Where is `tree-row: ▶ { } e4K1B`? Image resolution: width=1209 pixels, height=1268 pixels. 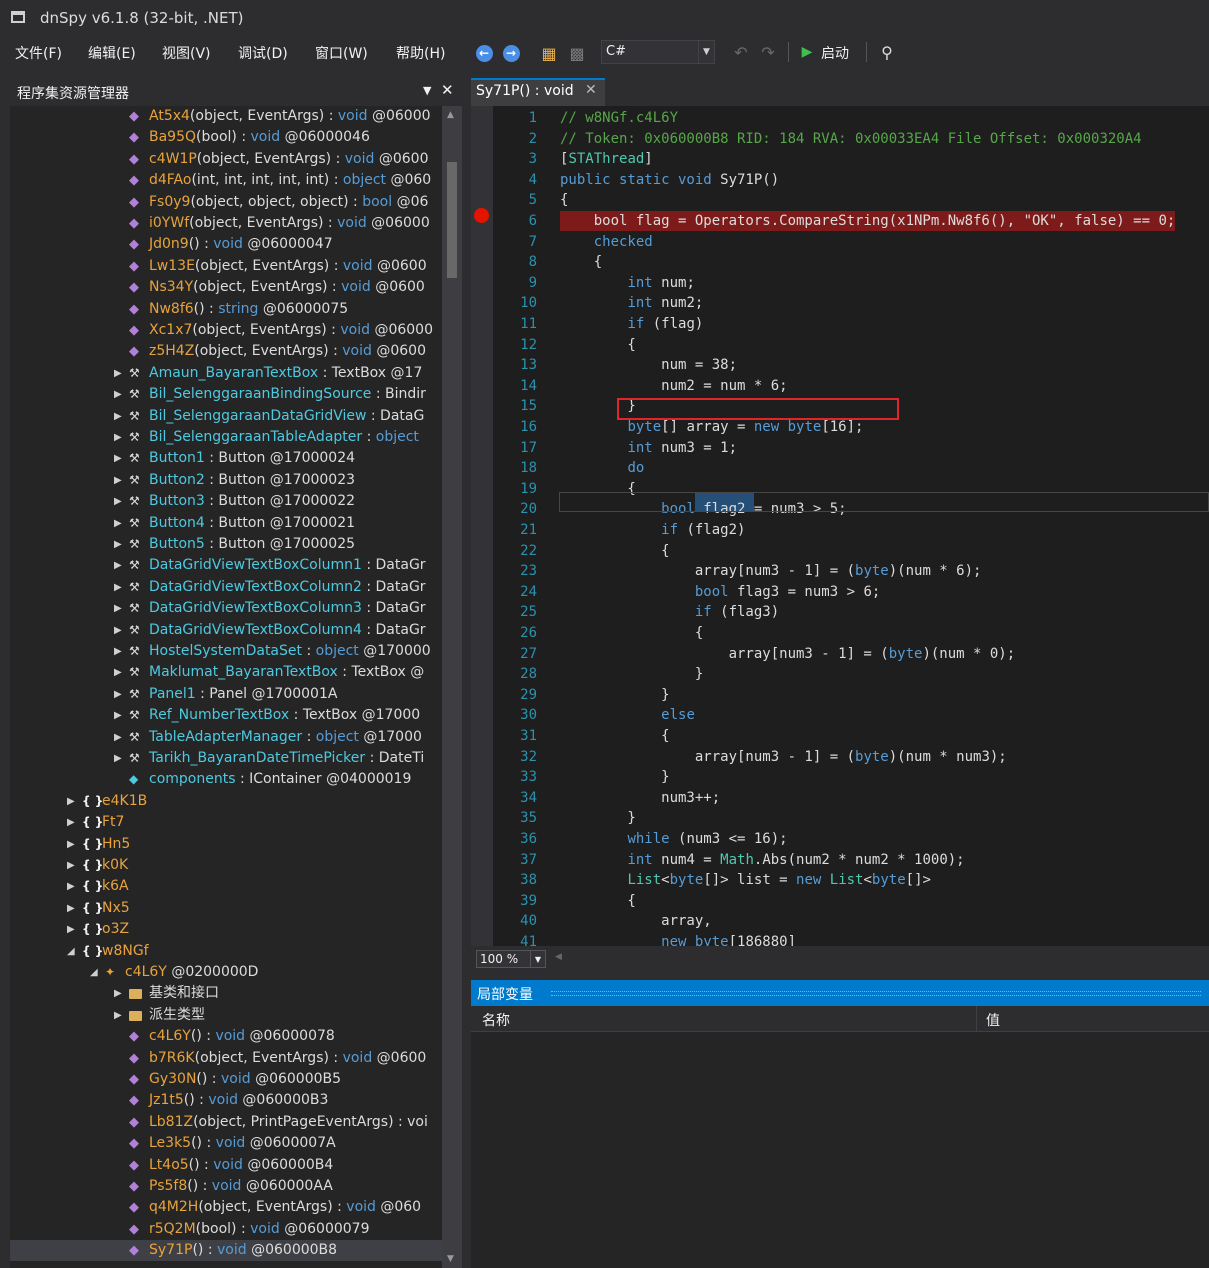
tree-row: ▶ { } e4K1B is located at coordinates (226, 801).